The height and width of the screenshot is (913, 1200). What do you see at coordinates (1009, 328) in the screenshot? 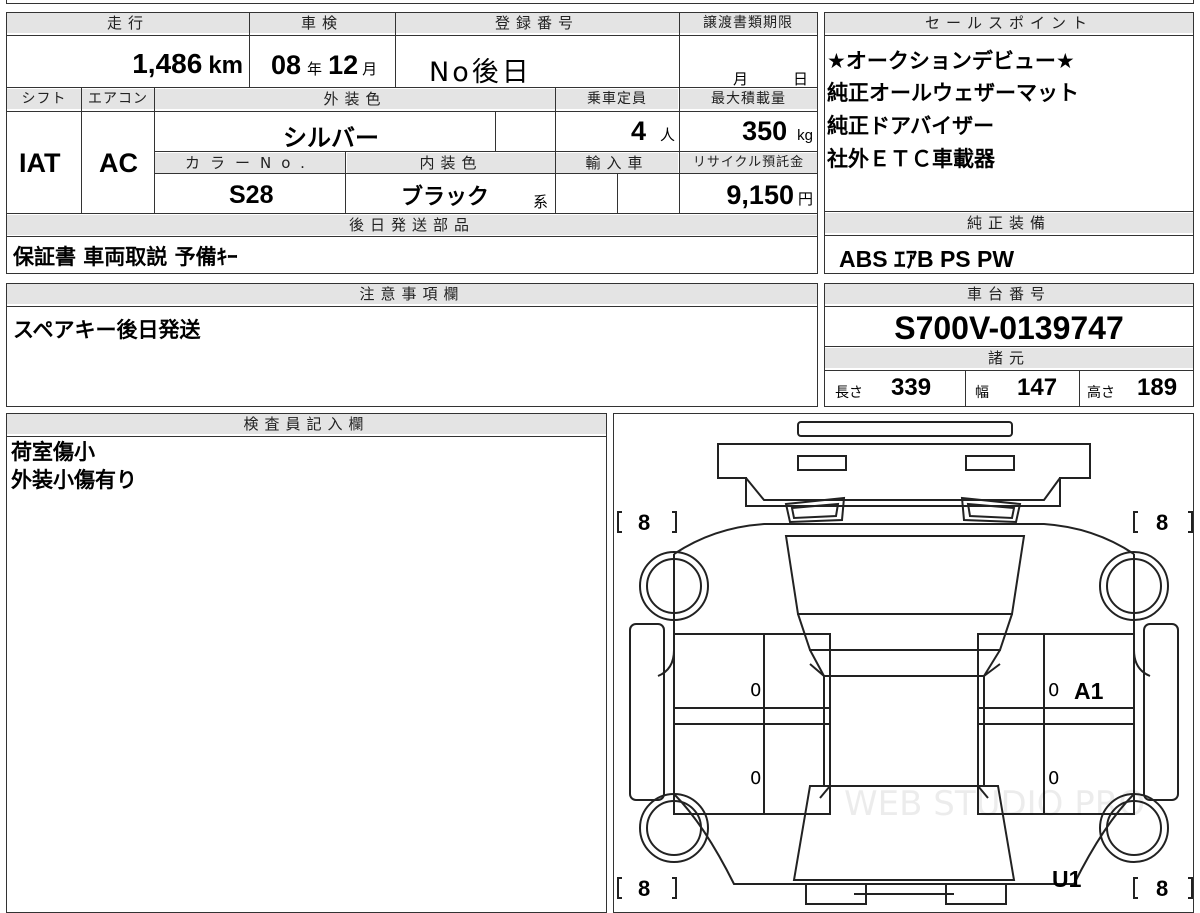
I see `chassis-number: S700V-0139747` at bounding box center [1009, 328].